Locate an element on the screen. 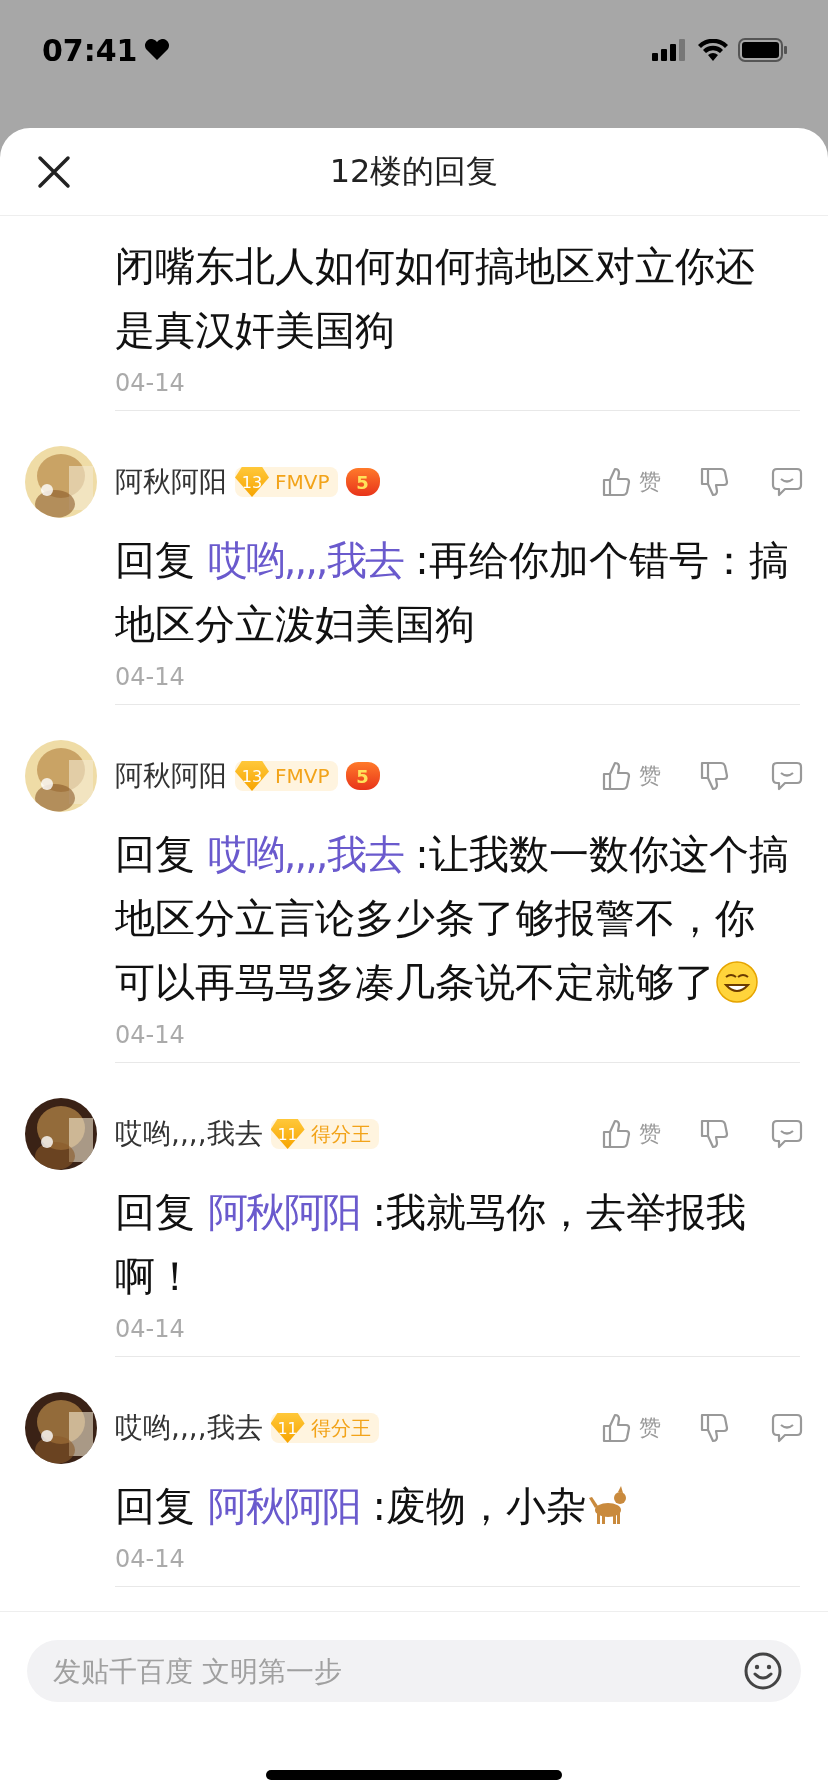 The image size is (828, 1792). heart-icon is located at coordinates (156, 50).